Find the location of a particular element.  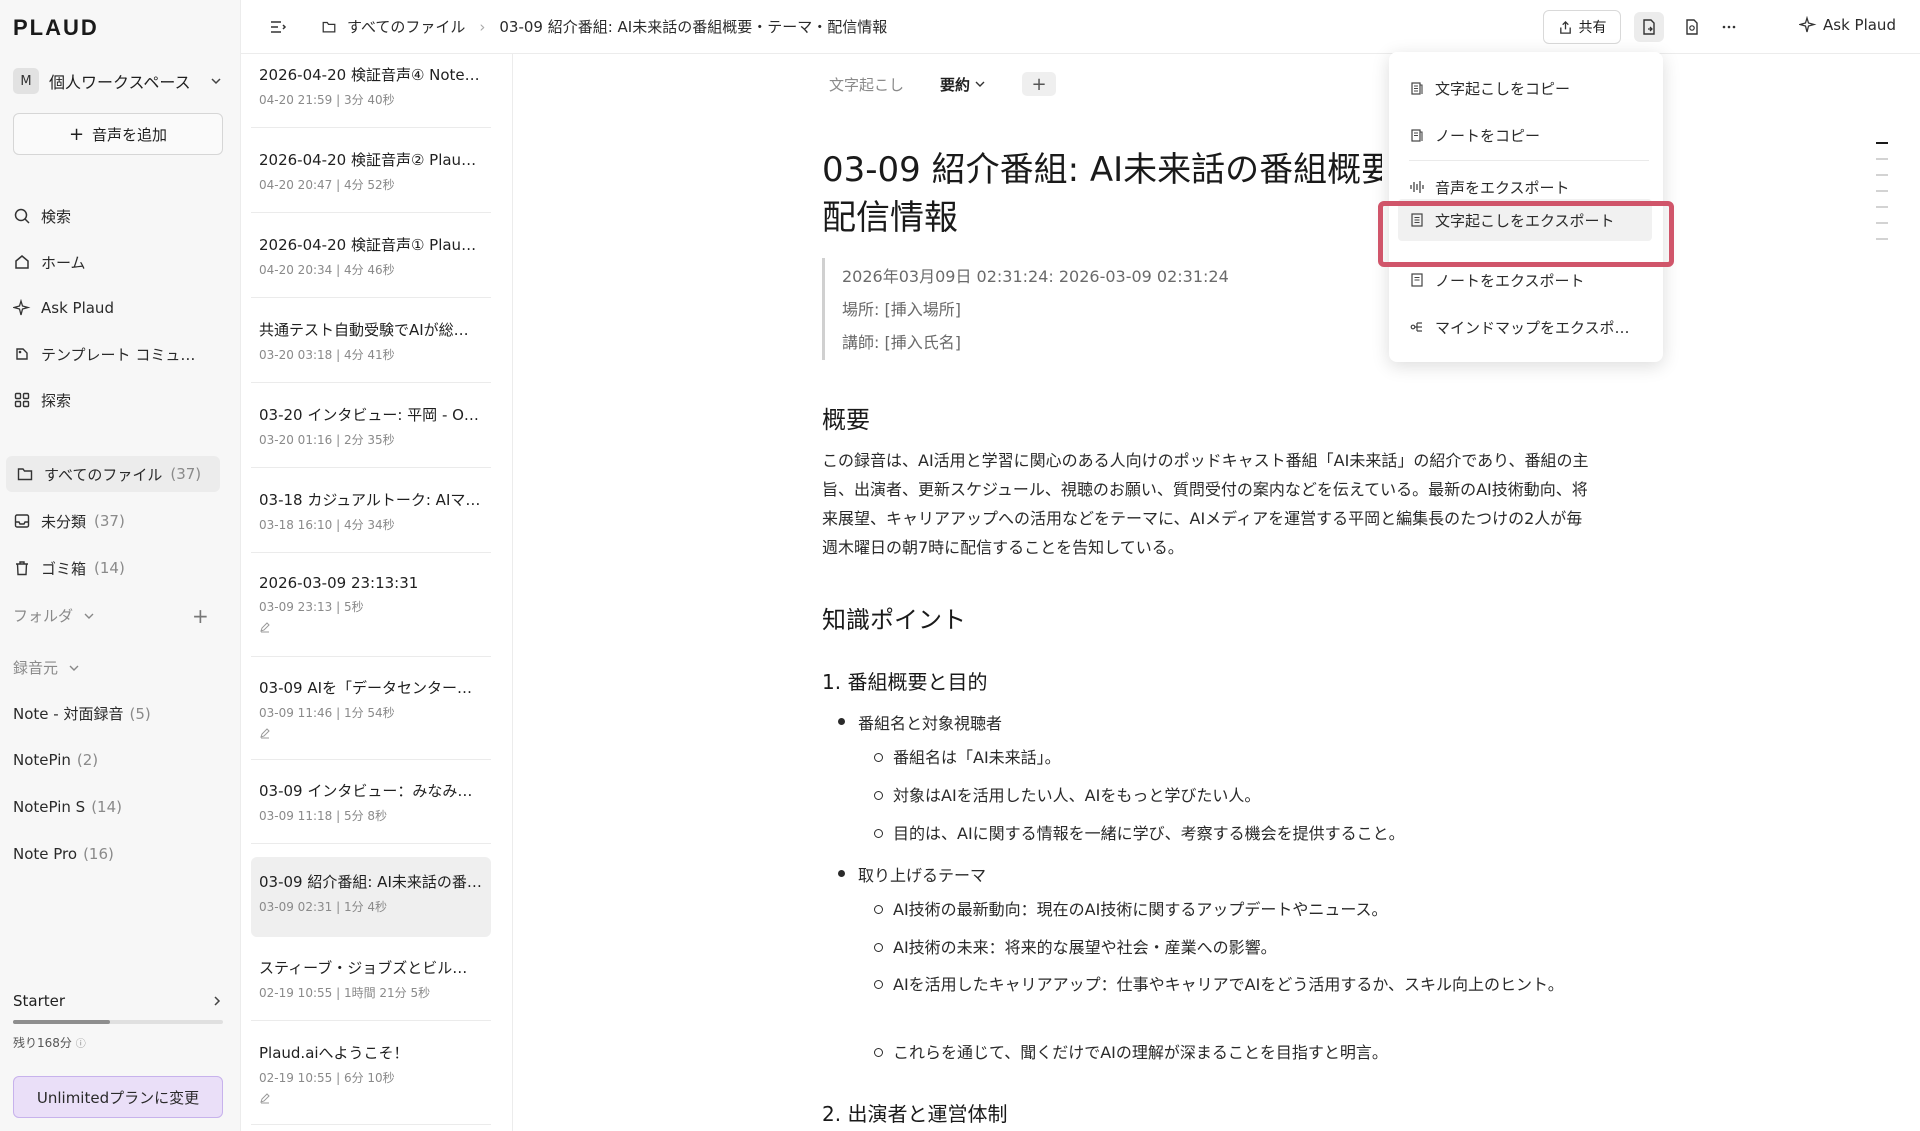

sidebar-item-ask-plaud: Ask Plaud is located at coordinates (120, 308).